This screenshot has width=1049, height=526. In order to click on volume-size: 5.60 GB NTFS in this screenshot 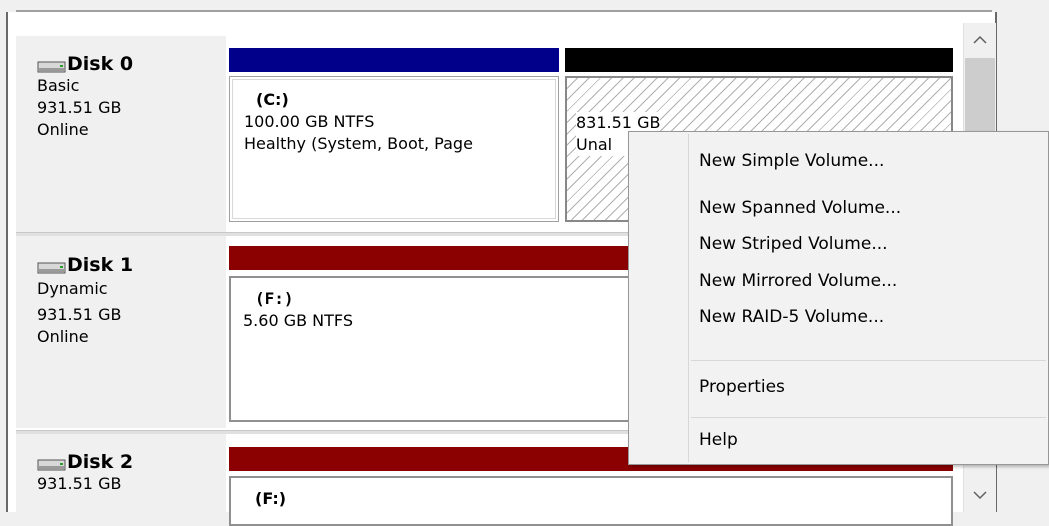, I will do `click(298, 320)`.